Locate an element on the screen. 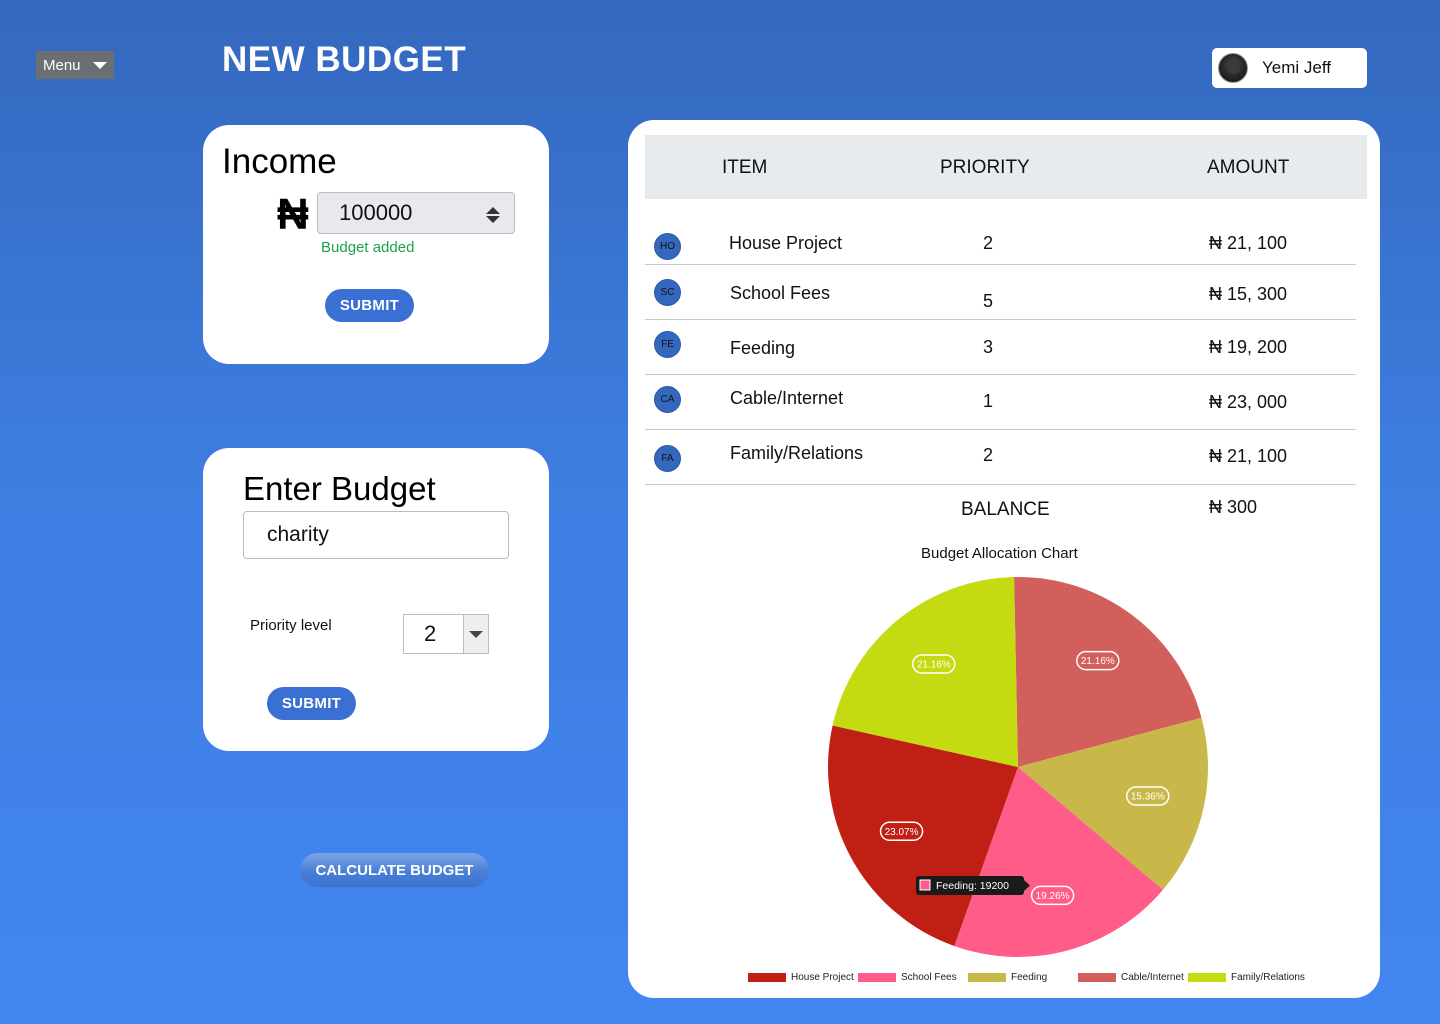  table-header: ITEM PRIORITY AMOUNT is located at coordinates (1006, 167).